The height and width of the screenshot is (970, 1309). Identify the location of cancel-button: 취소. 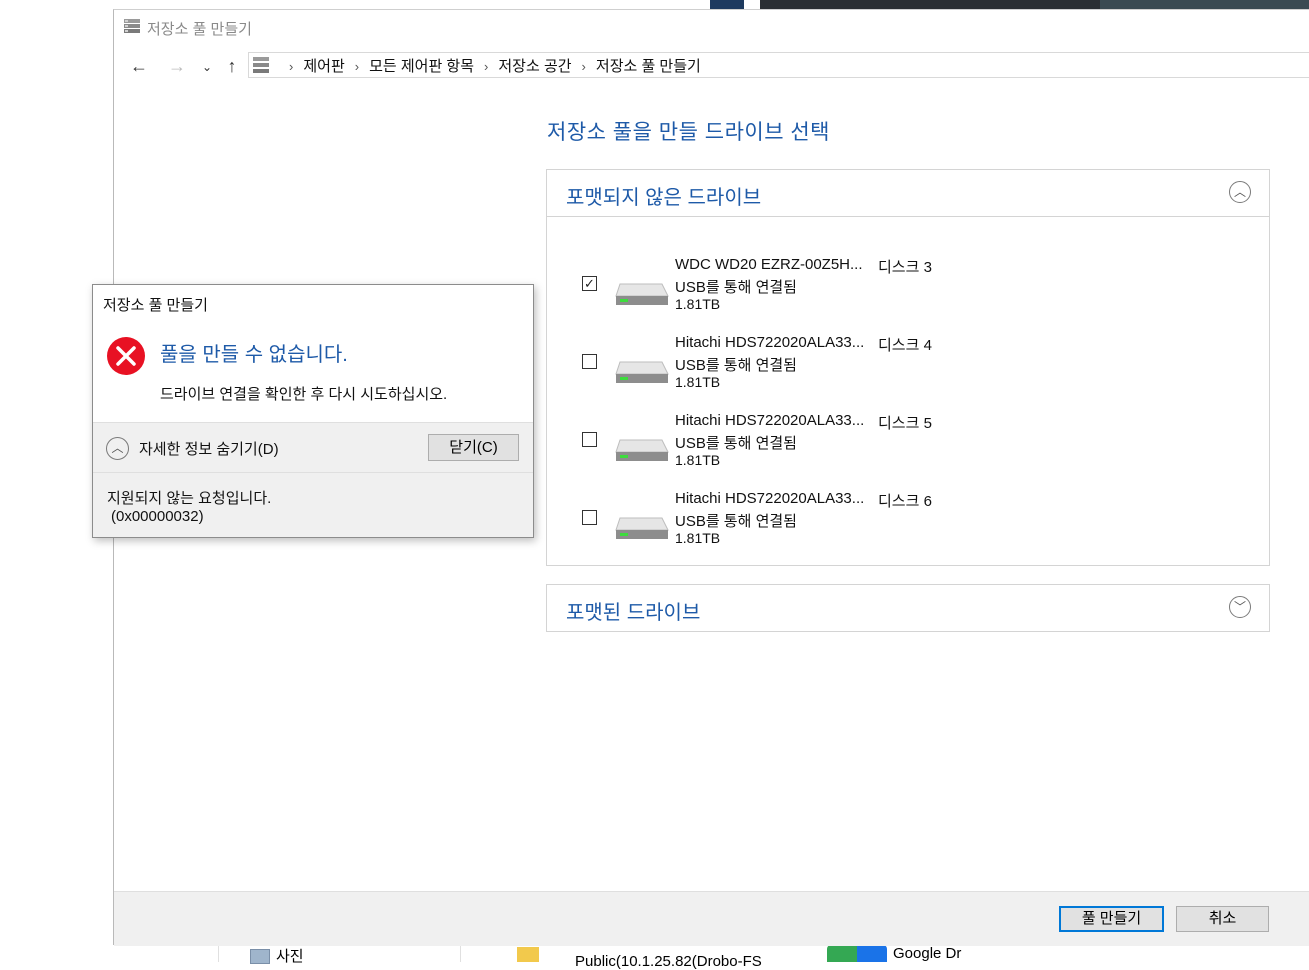
(1222, 919).